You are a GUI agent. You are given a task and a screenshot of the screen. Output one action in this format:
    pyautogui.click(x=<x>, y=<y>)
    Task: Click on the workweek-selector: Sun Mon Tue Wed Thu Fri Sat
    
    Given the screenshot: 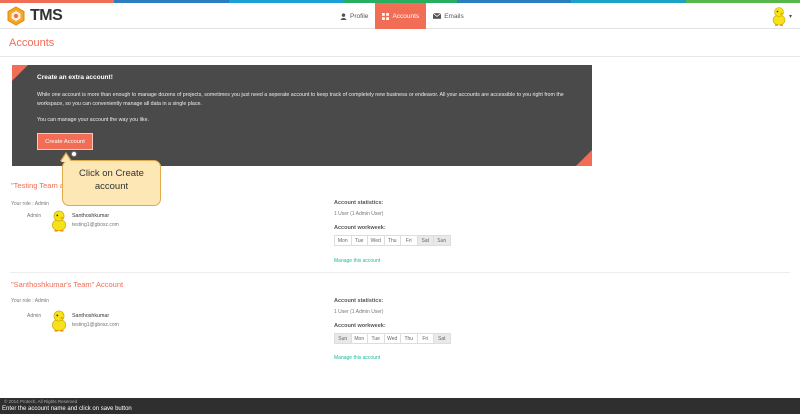 What is the action you would take?
    pyautogui.click(x=392, y=338)
    